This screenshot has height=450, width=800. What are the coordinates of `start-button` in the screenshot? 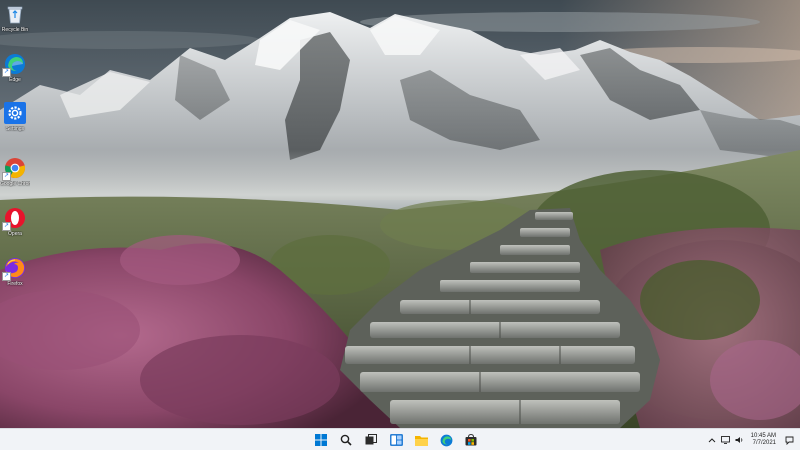 It's located at (321, 440).